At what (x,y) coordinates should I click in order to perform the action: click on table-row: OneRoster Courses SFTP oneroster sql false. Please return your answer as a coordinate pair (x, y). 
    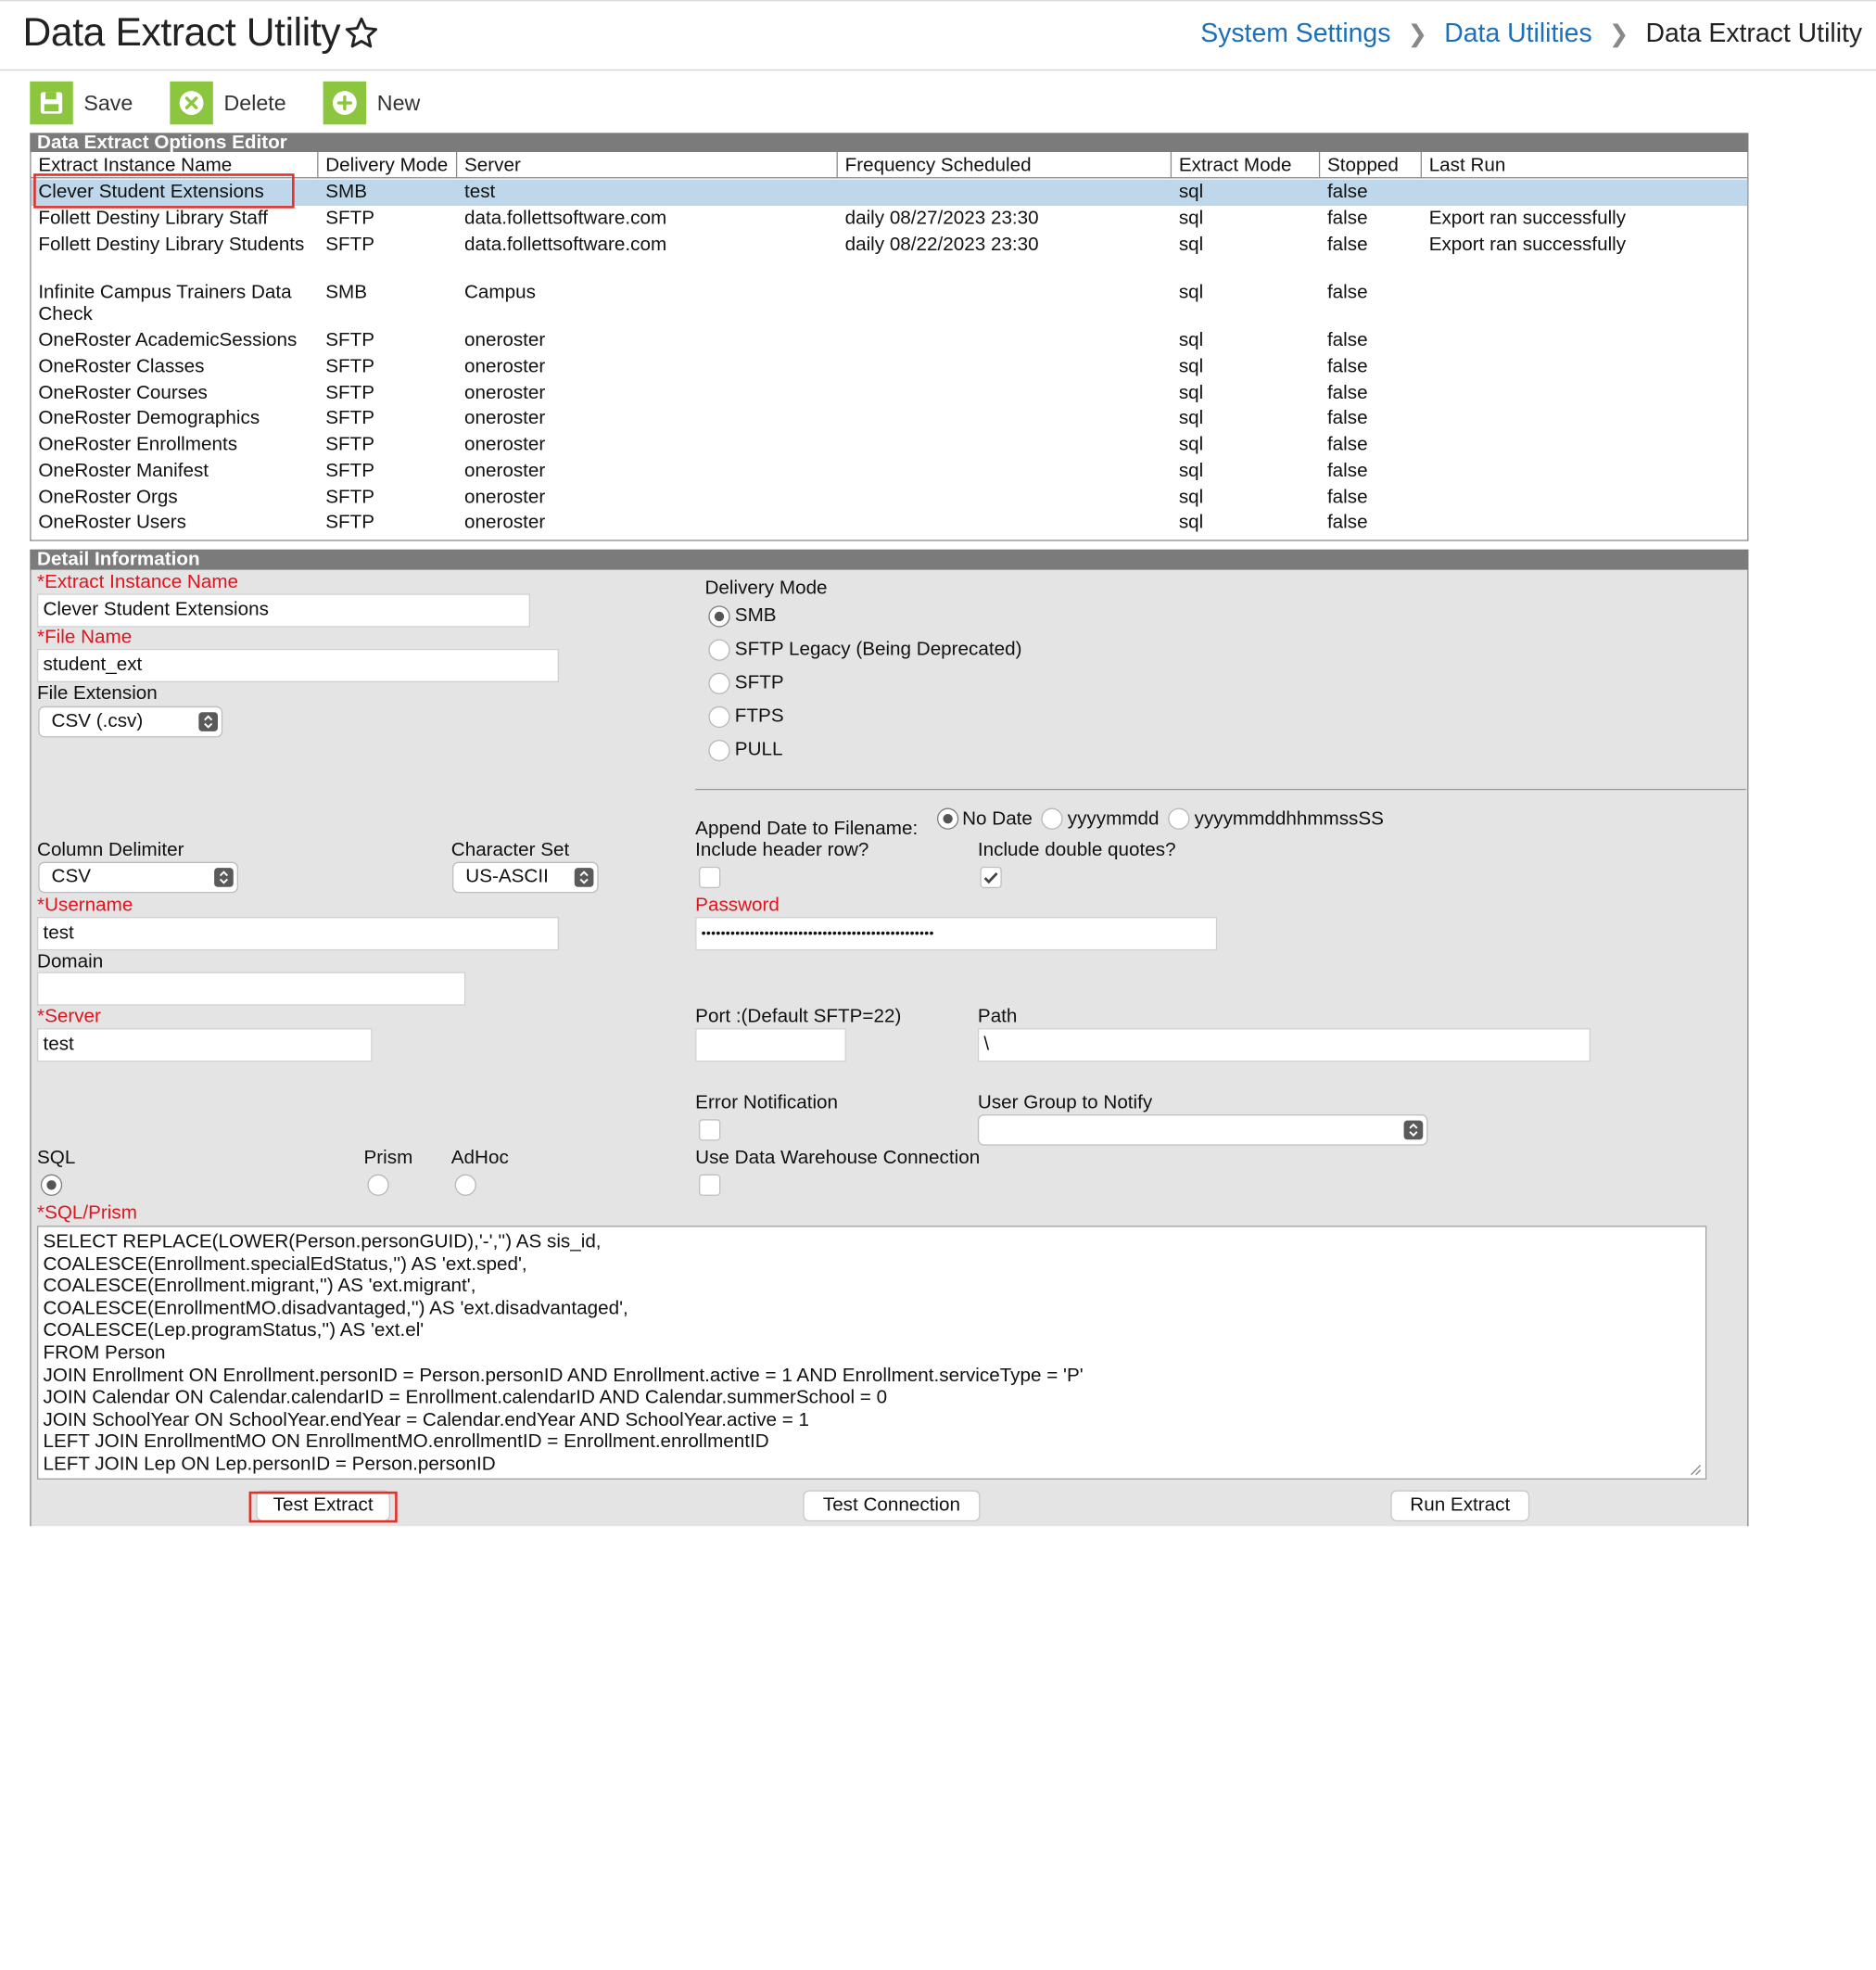
    Looking at the image, I should click on (890, 394).